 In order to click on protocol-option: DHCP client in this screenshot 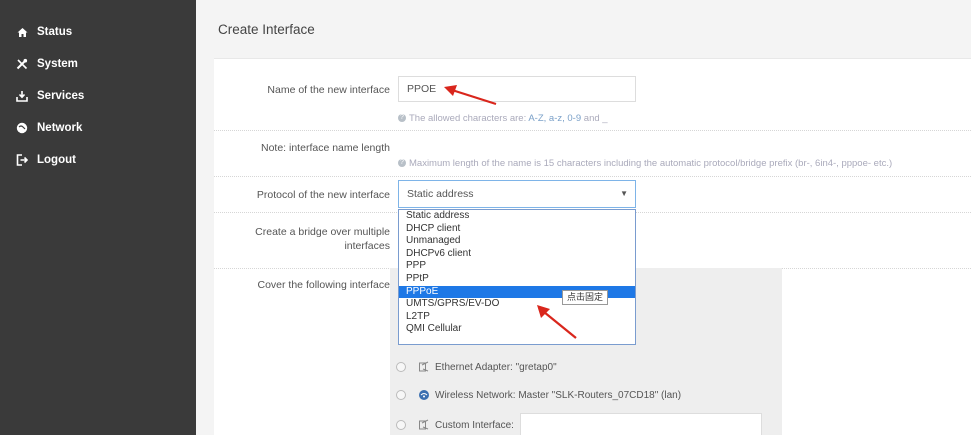, I will do `click(517, 229)`.